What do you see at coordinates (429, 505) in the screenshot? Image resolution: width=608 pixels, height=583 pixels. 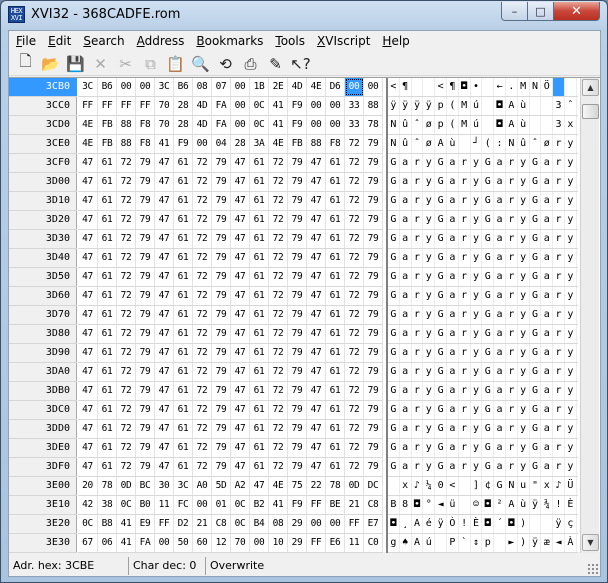 I see `text-char-cell: °` at bounding box center [429, 505].